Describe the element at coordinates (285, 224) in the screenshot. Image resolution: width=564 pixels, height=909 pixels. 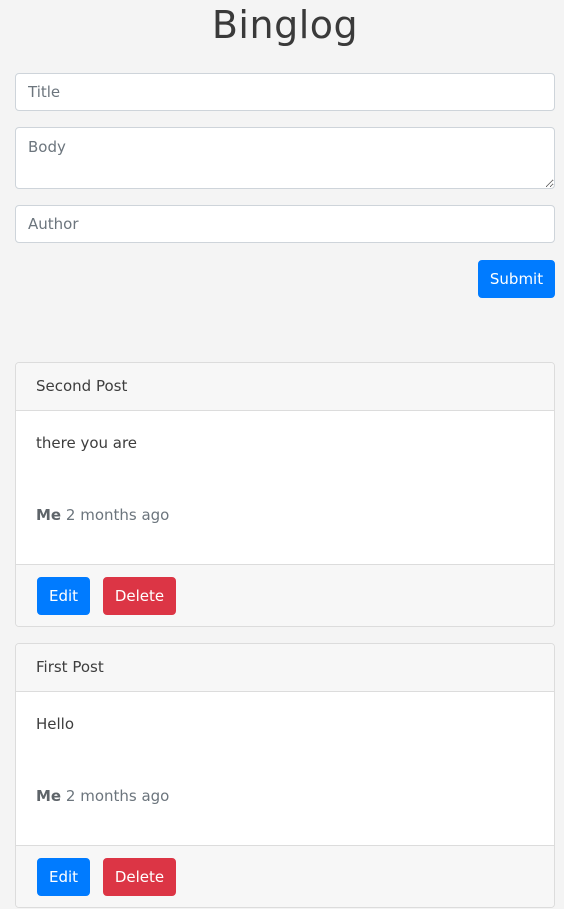
I see `author-input` at that location.